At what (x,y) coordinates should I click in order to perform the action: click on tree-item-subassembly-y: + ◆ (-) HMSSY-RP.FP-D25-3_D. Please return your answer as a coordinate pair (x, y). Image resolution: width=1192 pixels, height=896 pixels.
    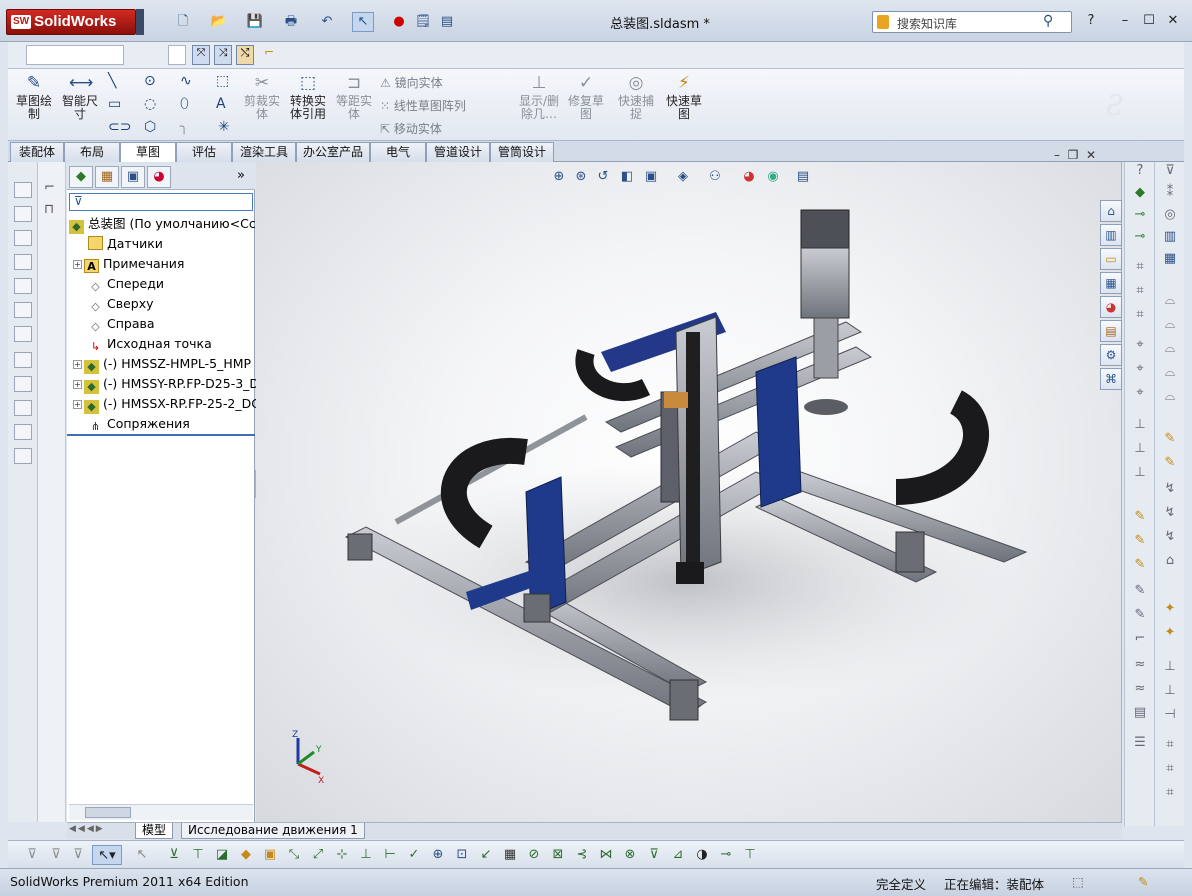
    Looking at the image, I should click on (166, 384).